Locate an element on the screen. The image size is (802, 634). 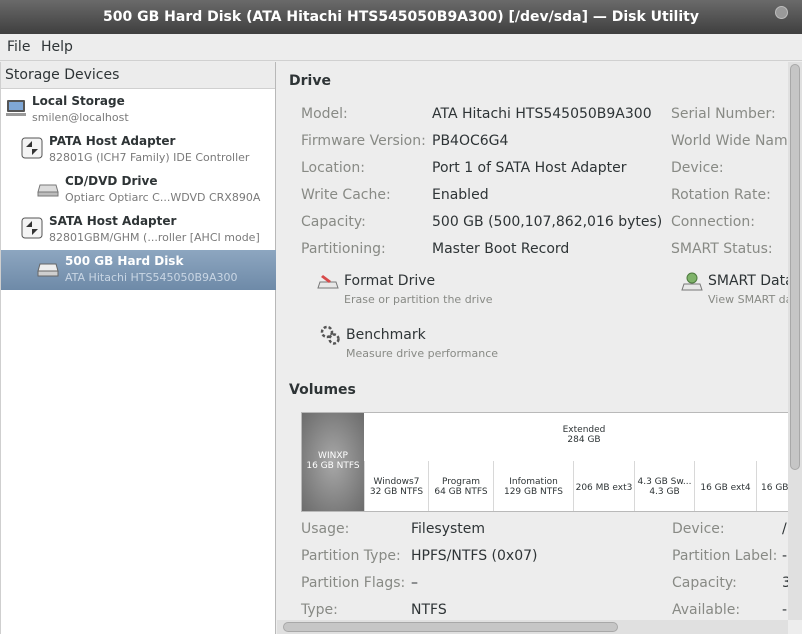
volume-name: WINXP is located at coordinates (333, 456).